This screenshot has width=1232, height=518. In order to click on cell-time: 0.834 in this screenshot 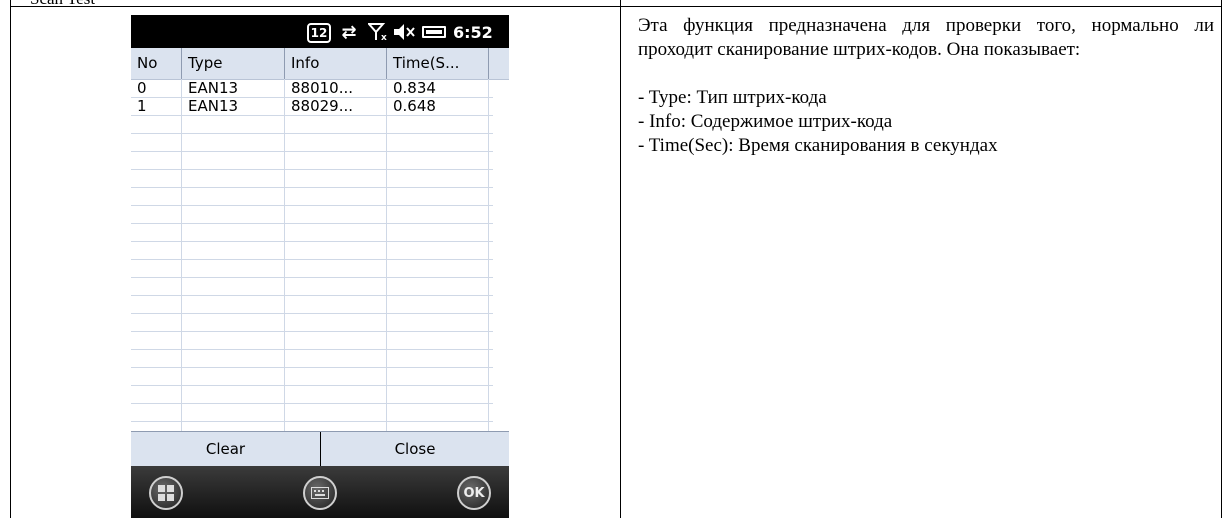, I will do `click(414, 88)`.